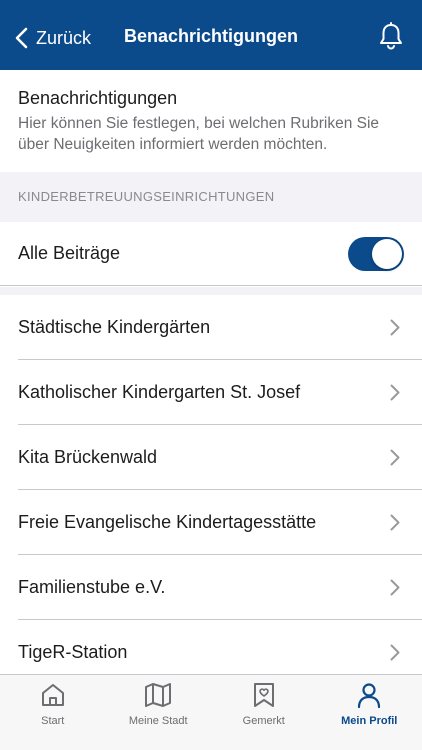 This screenshot has width=422, height=750. What do you see at coordinates (159, 712) in the screenshot?
I see `tab-meine-stadt: Meine Stadt` at bounding box center [159, 712].